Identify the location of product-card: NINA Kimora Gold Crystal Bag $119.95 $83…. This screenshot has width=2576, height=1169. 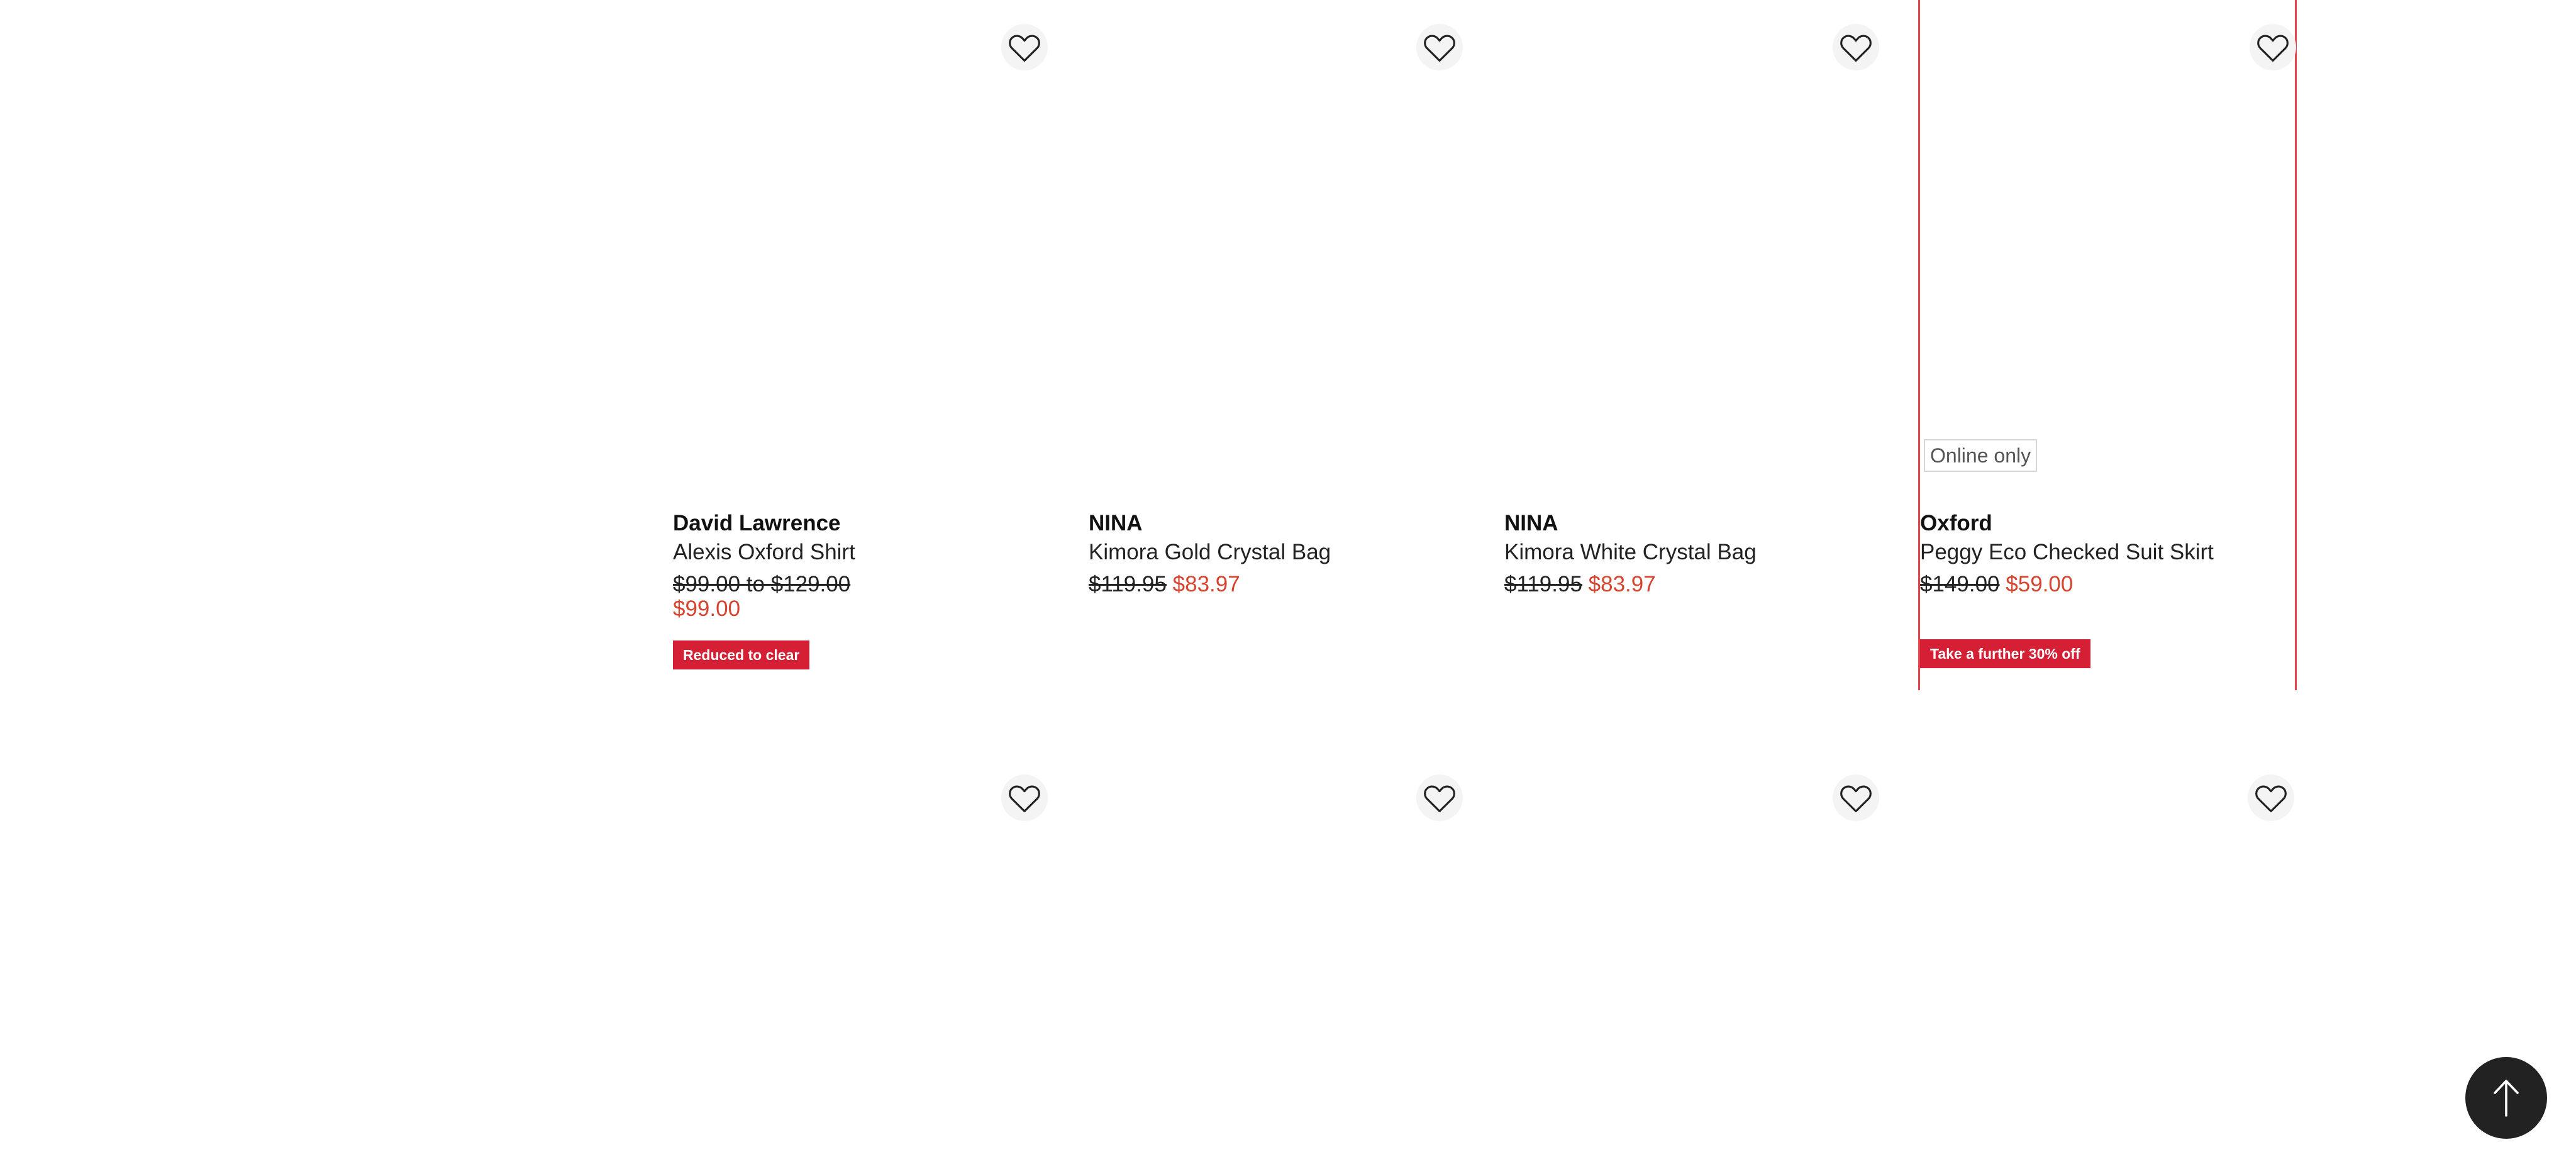
(1276, 345).